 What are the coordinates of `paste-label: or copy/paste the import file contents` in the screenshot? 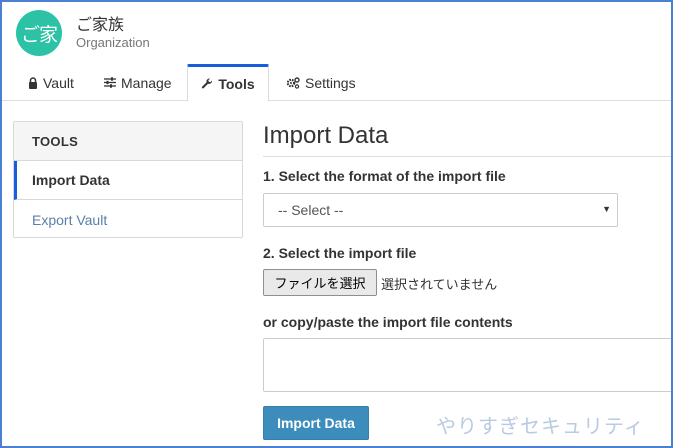 It's located at (388, 322).